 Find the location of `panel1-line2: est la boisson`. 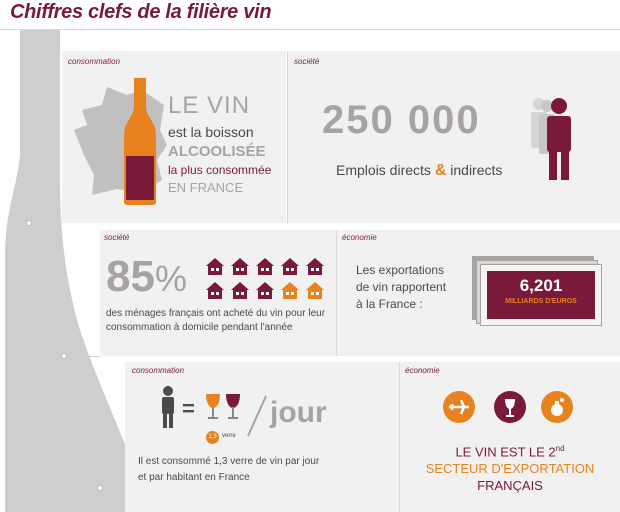

panel1-line2: est la boisson is located at coordinates (211, 132).